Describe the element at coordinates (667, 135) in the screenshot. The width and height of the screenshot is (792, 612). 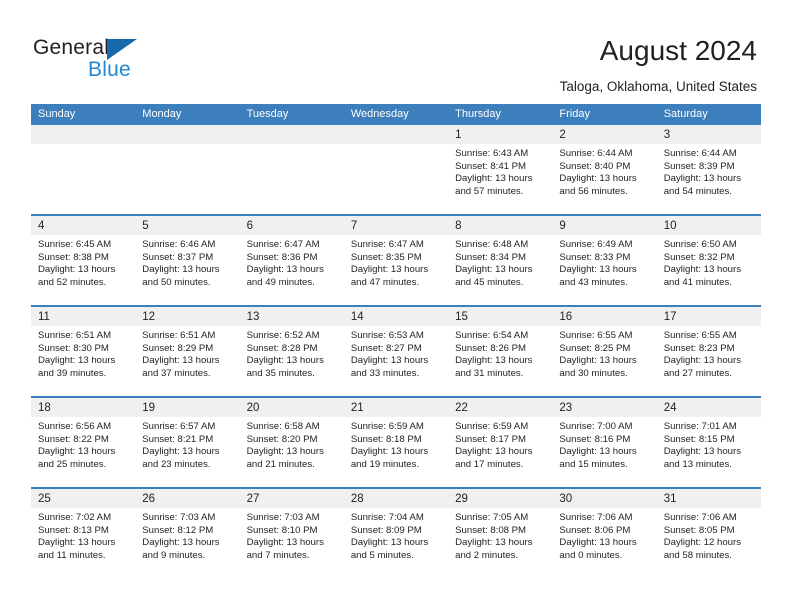
I see `day-number: 3` at that location.